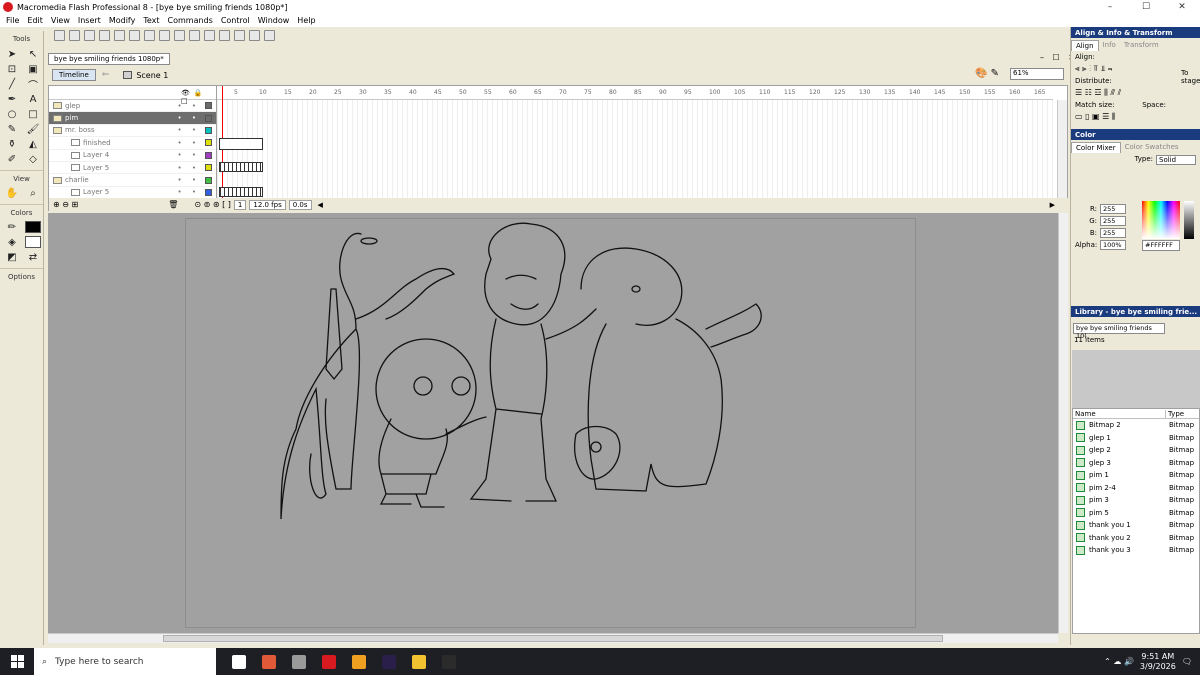 The image size is (1200, 675). Describe the element at coordinates (635, 149) in the screenshot. I see `frame-grid` at that location.